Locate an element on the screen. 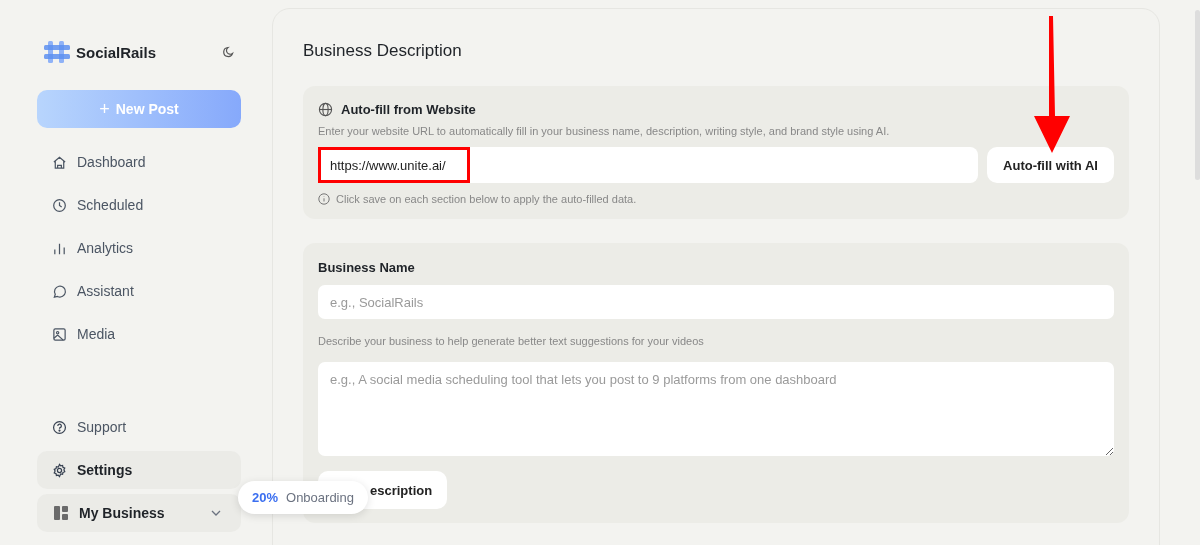 Image resolution: width=1200 pixels, height=545 pixels. nav-item: Assistant is located at coordinates (139, 291).